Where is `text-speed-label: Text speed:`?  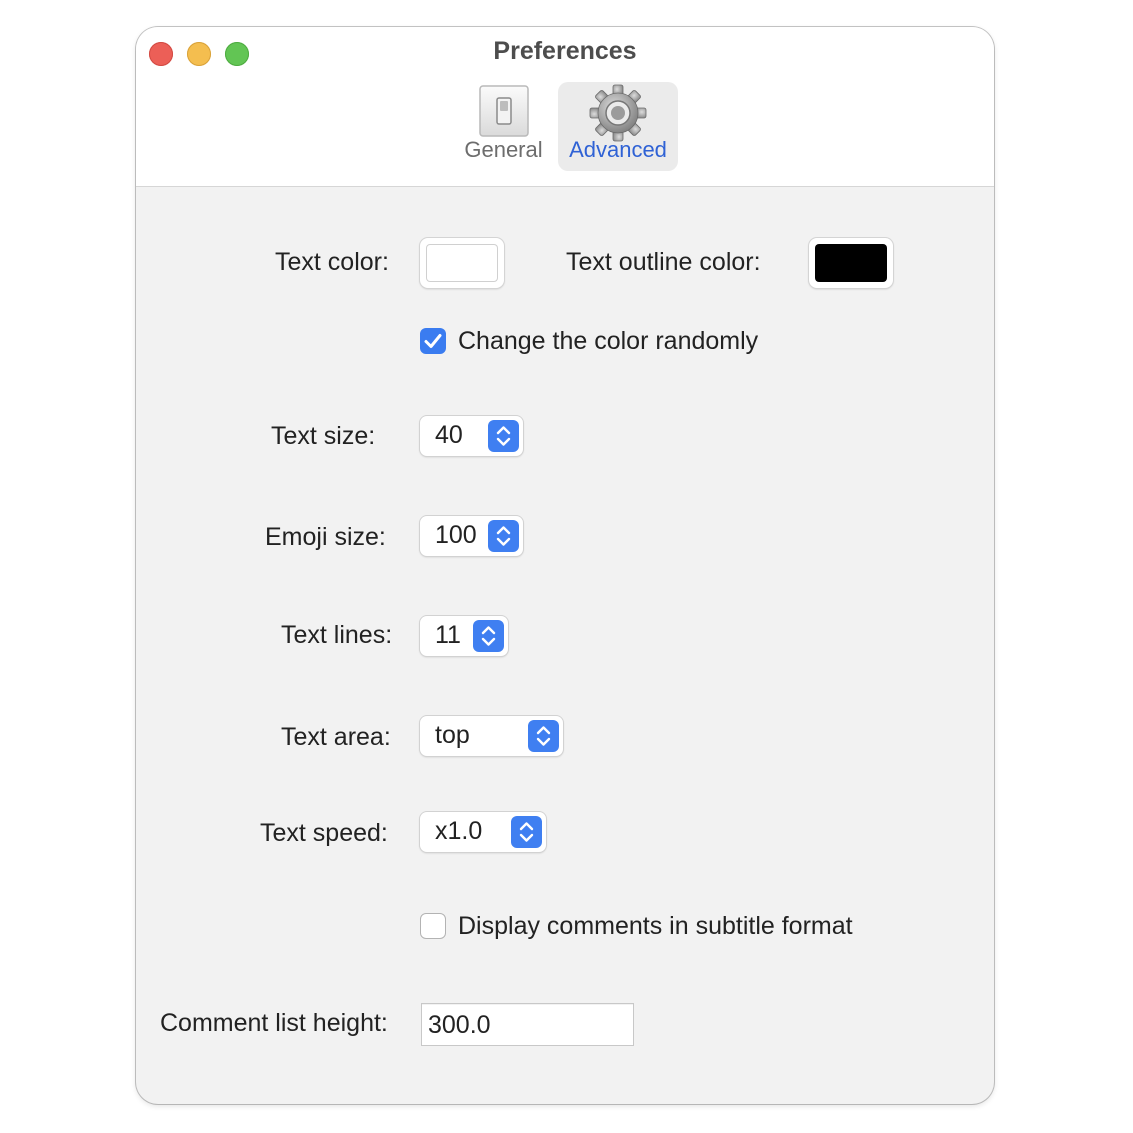 text-speed-label: Text speed: is located at coordinates (324, 833).